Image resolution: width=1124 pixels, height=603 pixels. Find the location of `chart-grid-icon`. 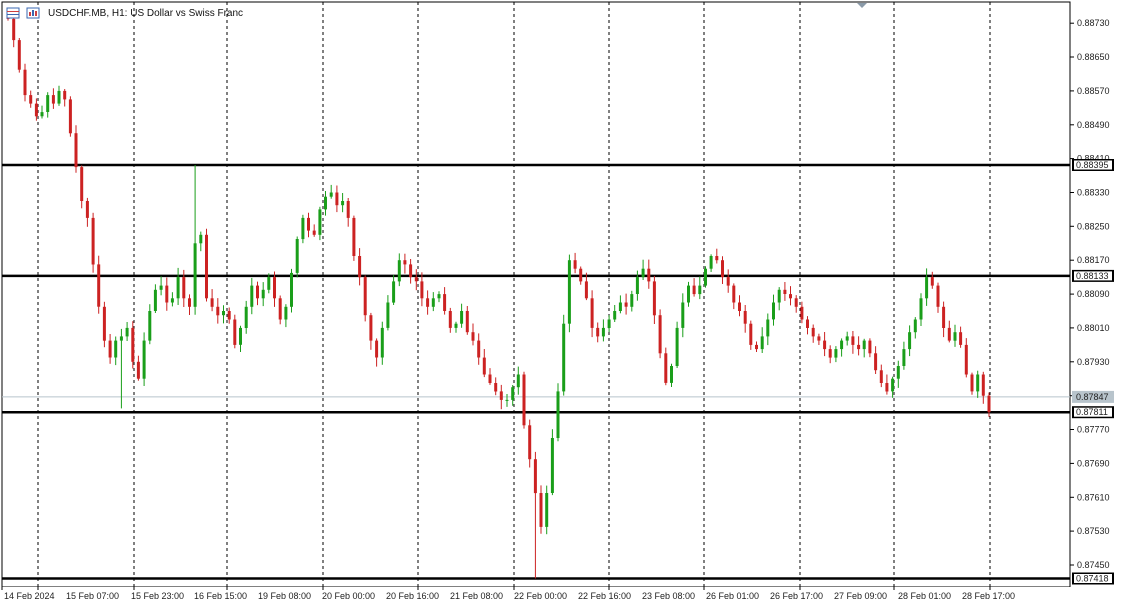

chart-grid-icon is located at coordinates (13, 13).